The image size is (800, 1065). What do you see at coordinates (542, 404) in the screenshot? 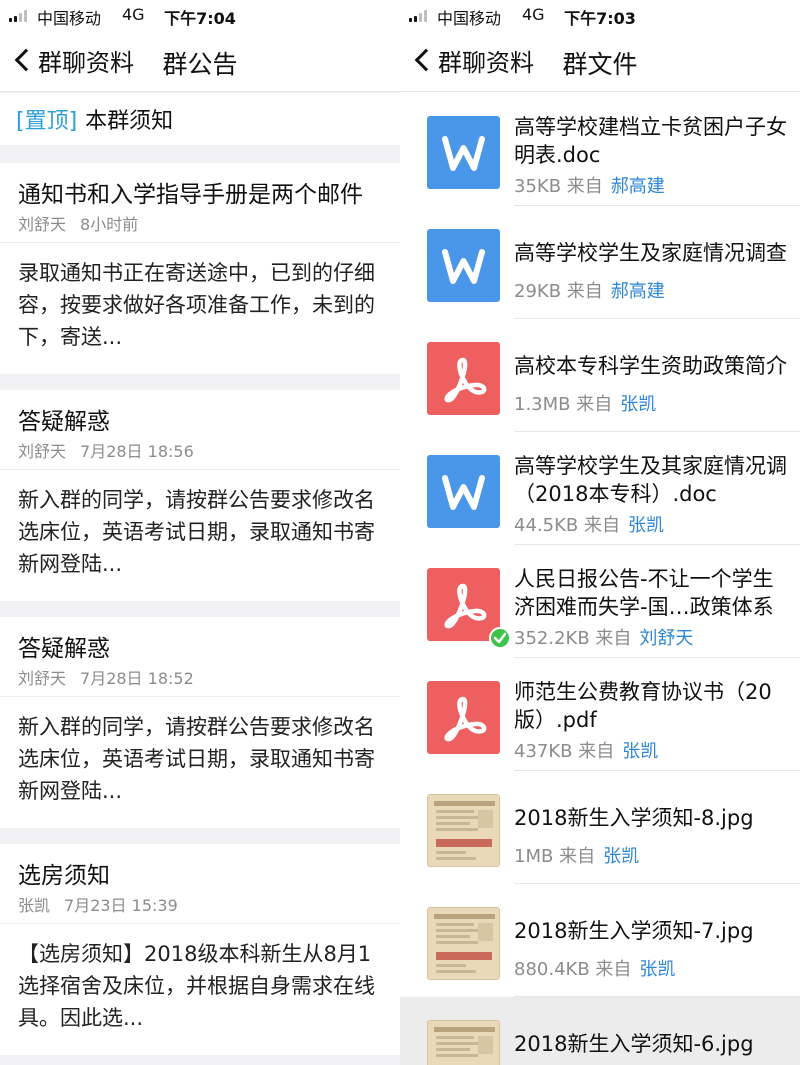
I see `file-size: 1.3MB` at bounding box center [542, 404].